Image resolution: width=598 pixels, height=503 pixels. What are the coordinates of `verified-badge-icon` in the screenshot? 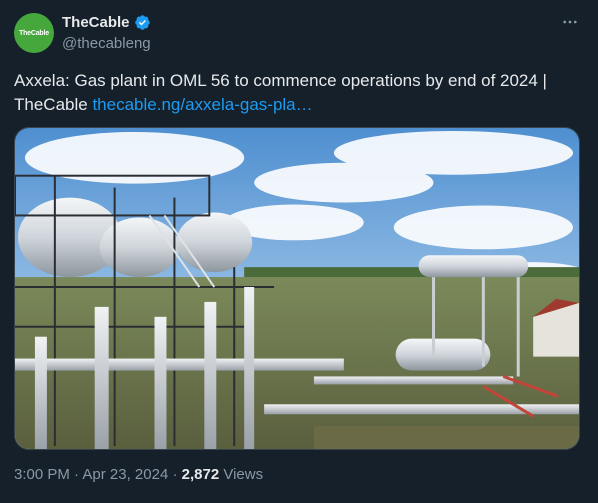 It's located at (142, 22).